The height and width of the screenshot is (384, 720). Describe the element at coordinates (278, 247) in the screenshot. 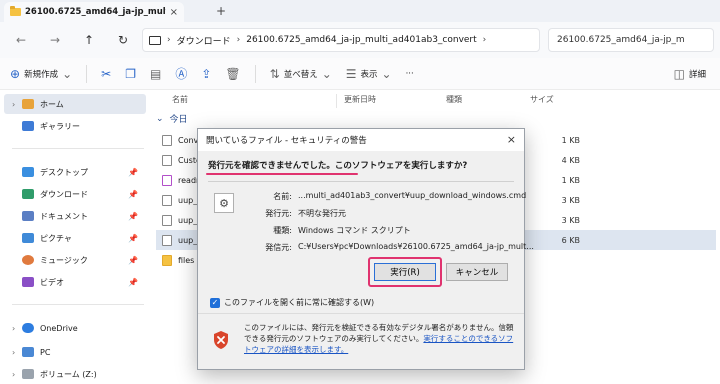

I see `from-label: 発信元:` at that location.